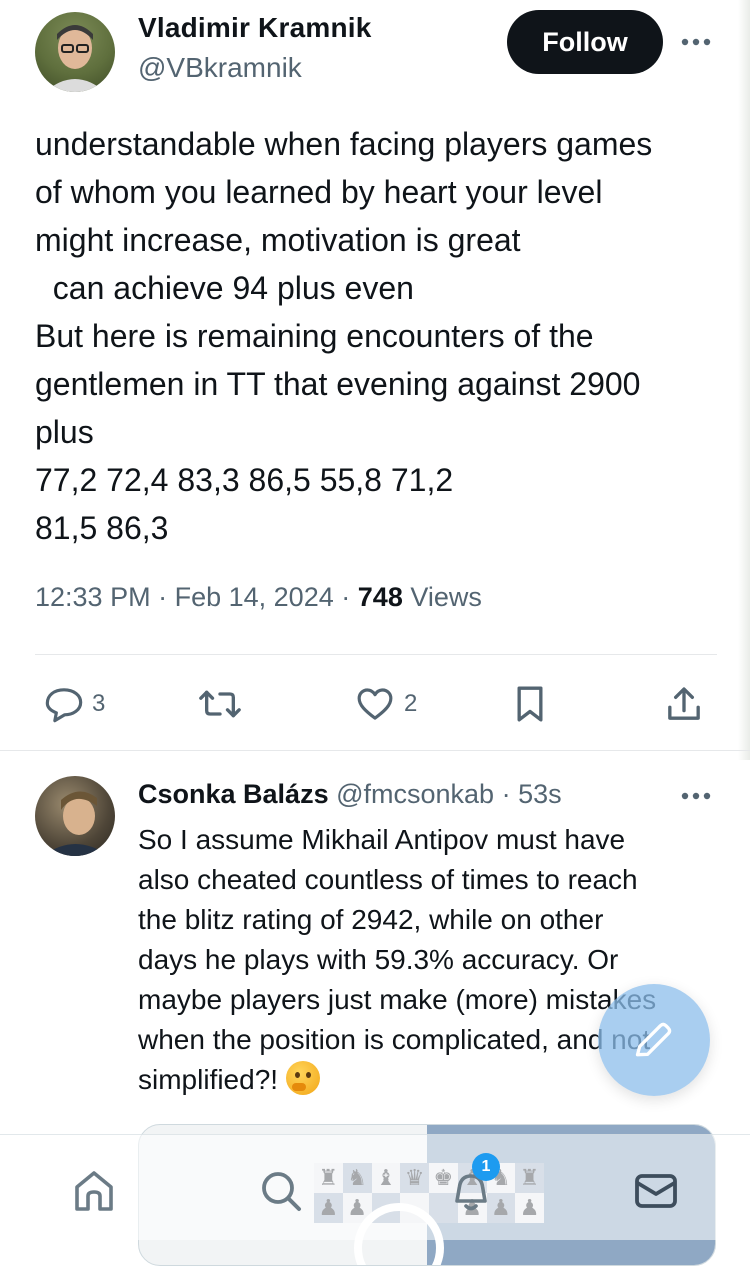 The width and height of the screenshot is (750, 1266). Describe the element at coordinates (344, 144) in the screenshot. I see `tweet-text-line: understandable when facing players games` at that location.